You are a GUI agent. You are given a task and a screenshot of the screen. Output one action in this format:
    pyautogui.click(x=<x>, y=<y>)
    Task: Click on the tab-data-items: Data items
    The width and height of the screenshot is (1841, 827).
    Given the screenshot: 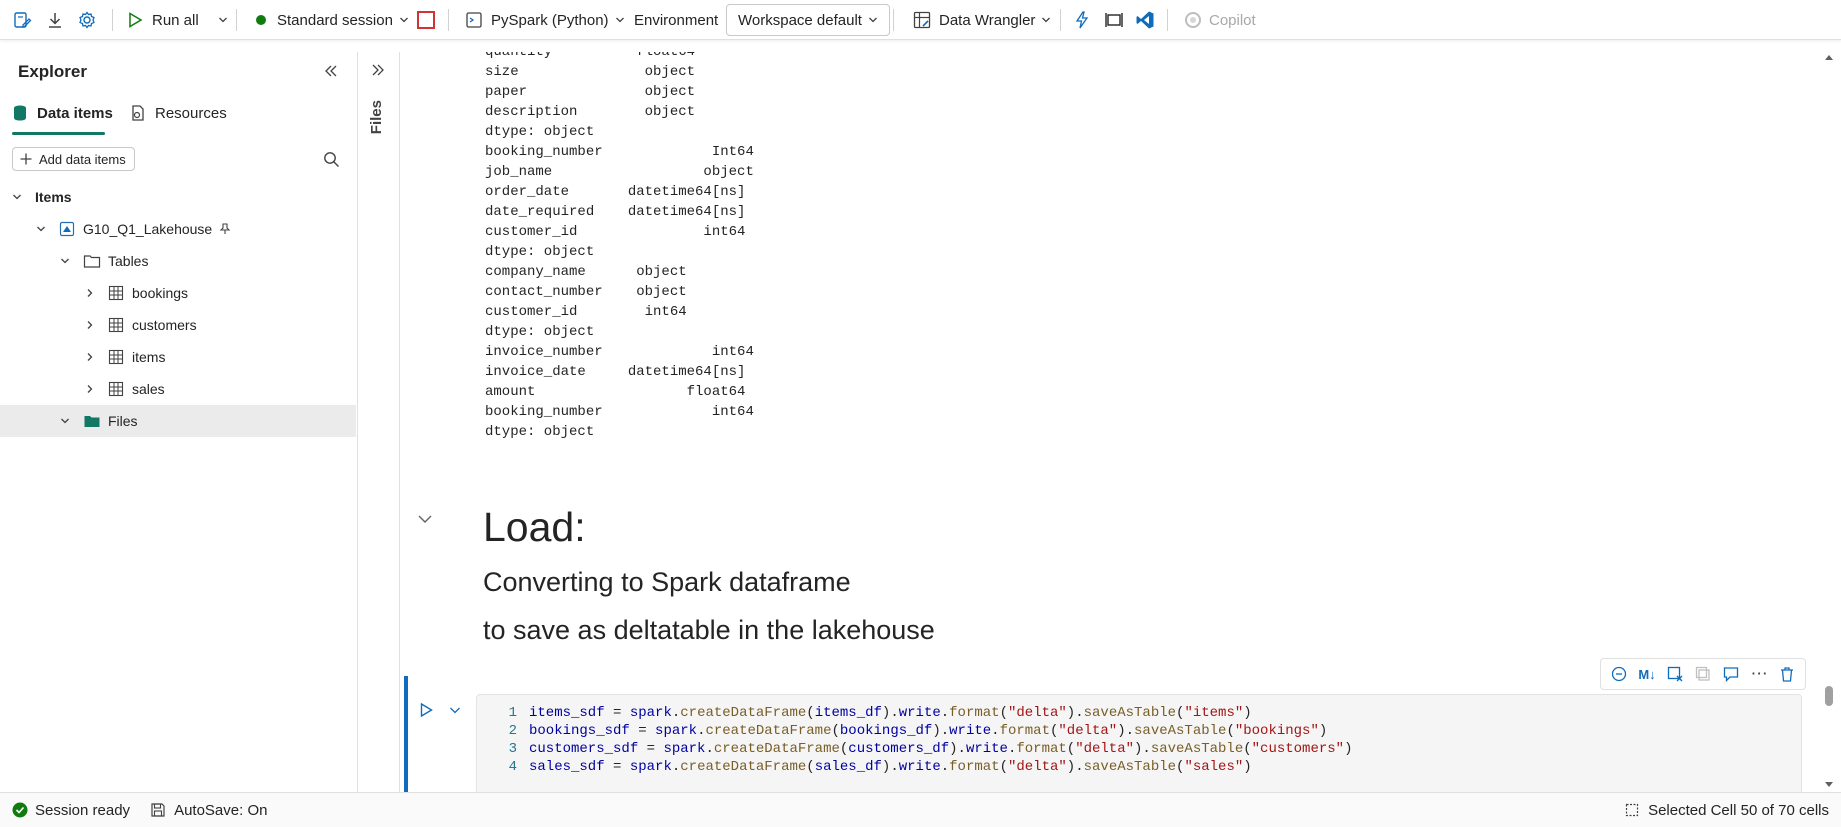 What is the action you would take?
    pyautogui.click(x=62, y=113)
    